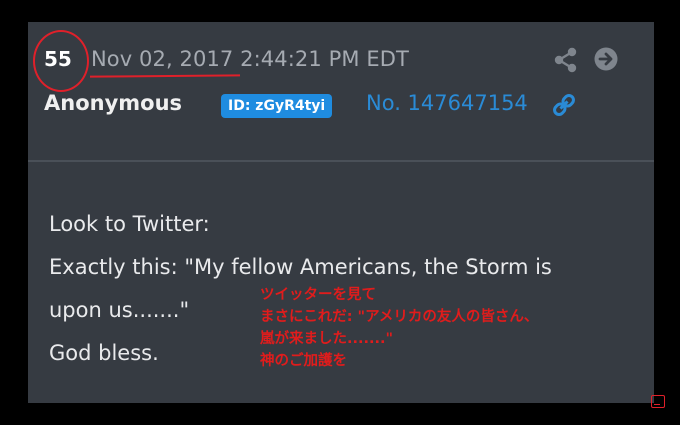 The height and width of the screenshot is (425, 680). Describe the element at coordinates (113, 103) in the screenshot. I see `author-name: Anonymous` at that location.